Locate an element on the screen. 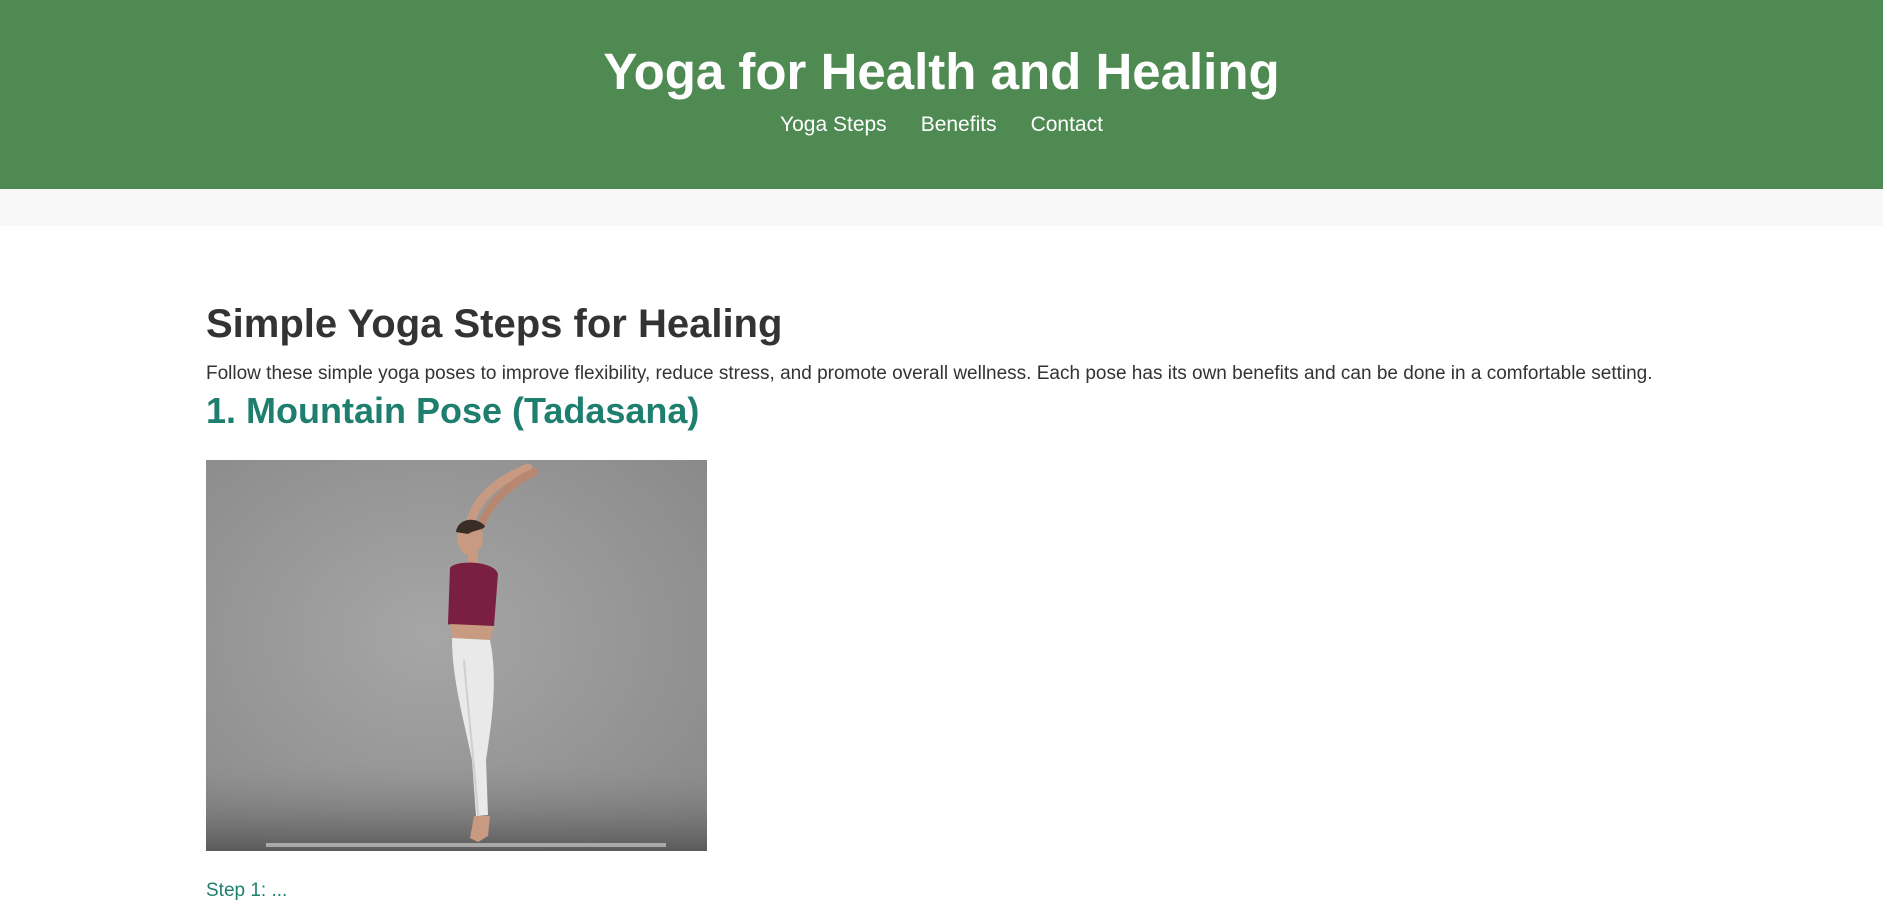 This screenshot has height=909, width=1887. nav-link-contact: Contact is located at coordinates (1067, 125).